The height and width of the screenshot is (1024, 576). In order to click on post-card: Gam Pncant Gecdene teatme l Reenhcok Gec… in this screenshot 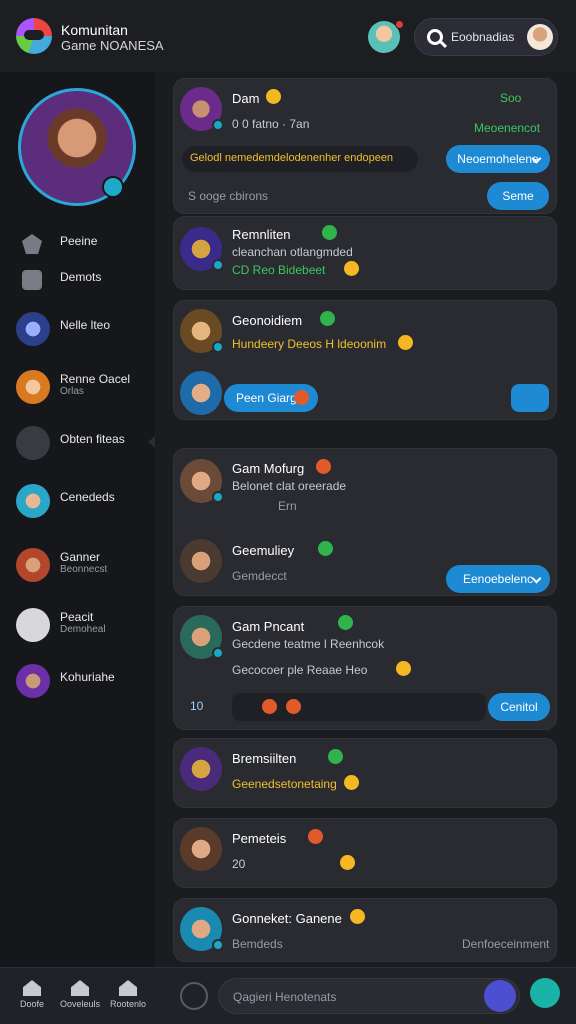, I will do `click(365, 668)`.